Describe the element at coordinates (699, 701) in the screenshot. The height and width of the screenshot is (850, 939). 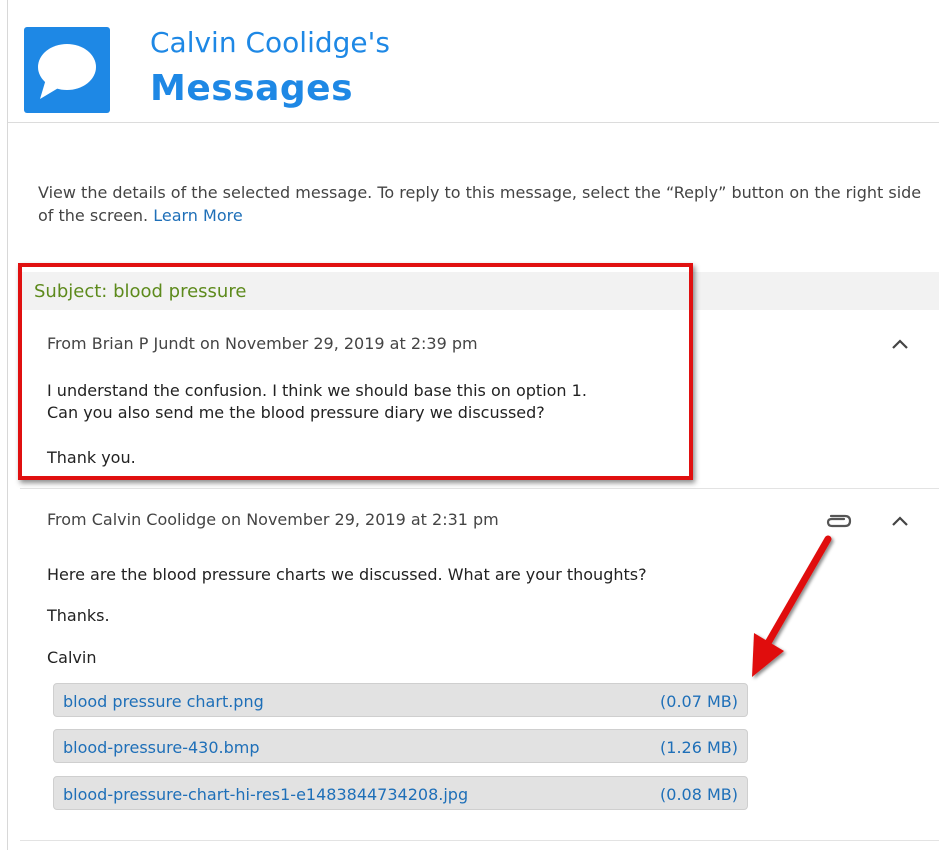
I see `attachment-size: (0.07 MB)` at that location.